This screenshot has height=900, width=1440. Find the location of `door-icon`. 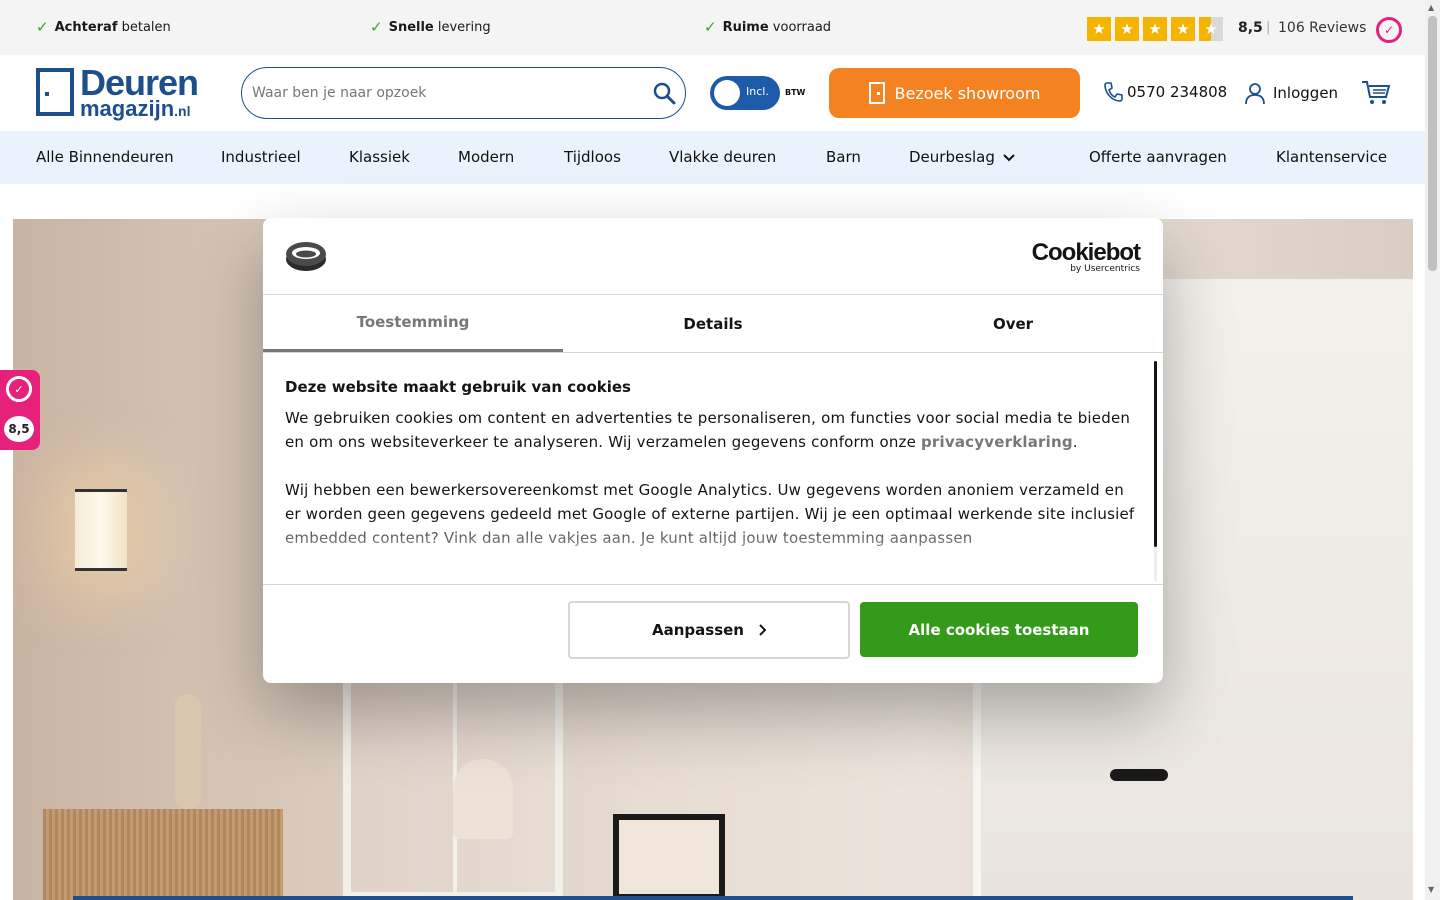

door-icon is located at coordinates (876, 93).